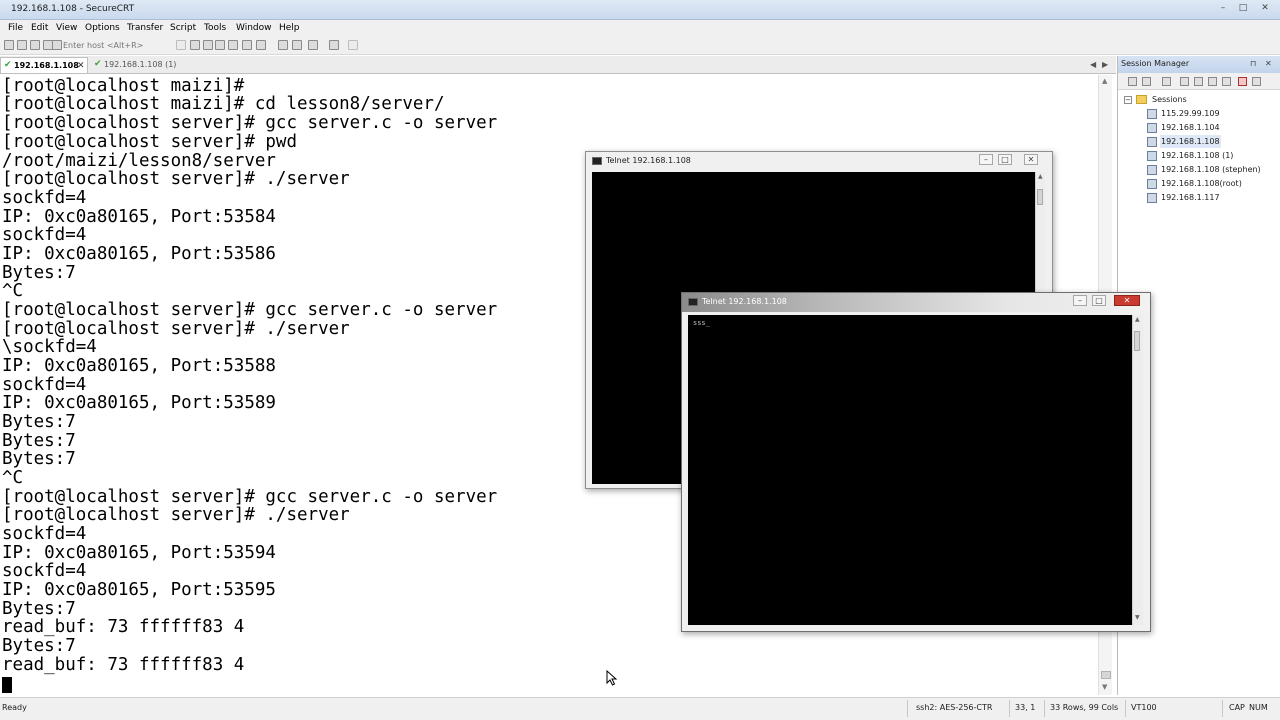 Image resolution: width=1280 pixels, height=720 pixels. I want to click on folder-icon, so click(1141, 99).